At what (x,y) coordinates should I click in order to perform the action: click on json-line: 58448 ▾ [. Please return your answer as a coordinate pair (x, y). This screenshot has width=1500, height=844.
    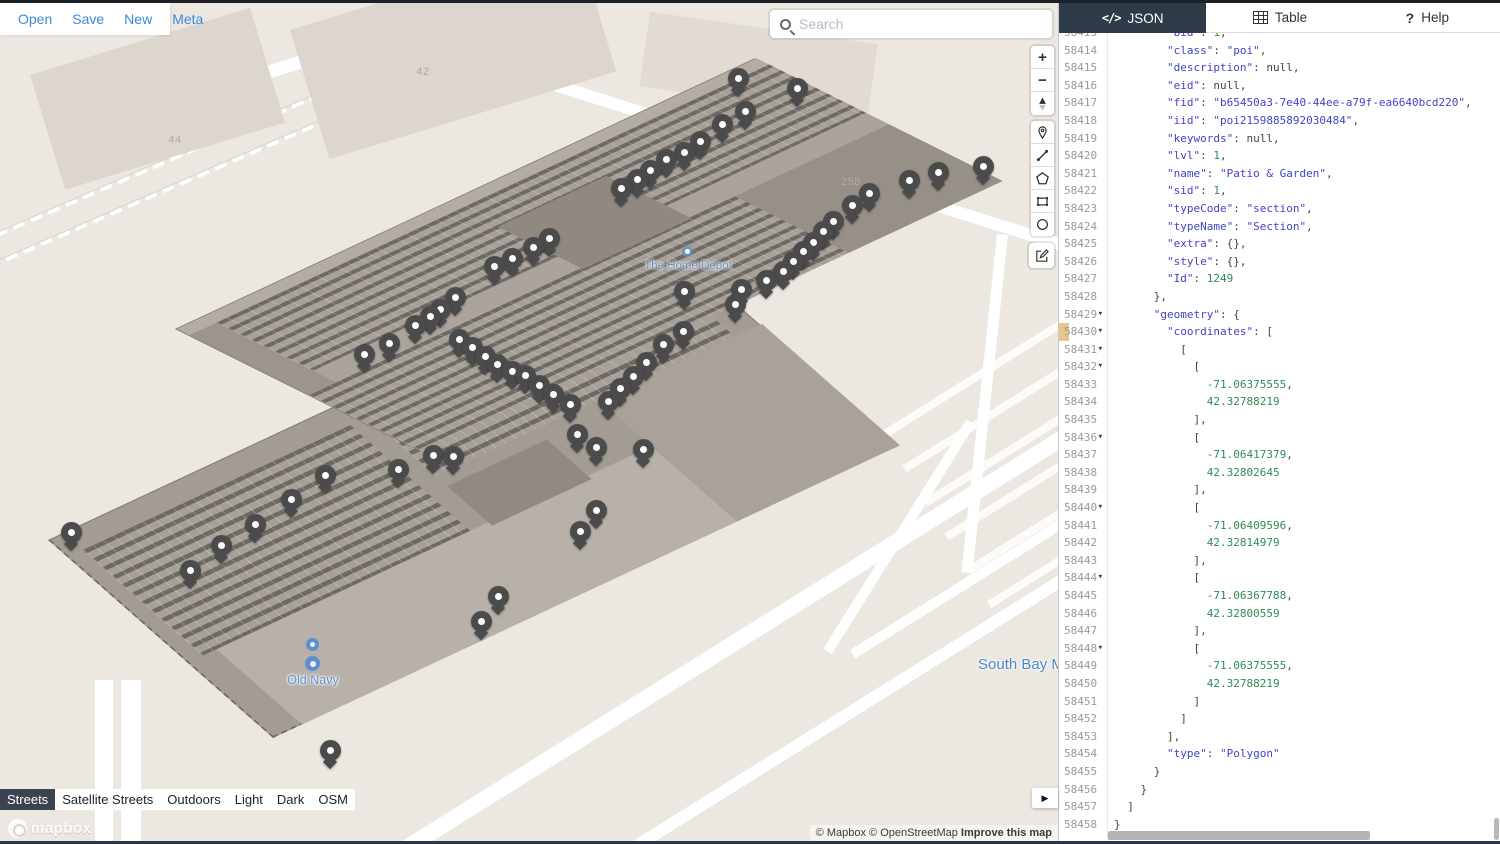
    Looking at the image, I should click on (1279, 649).